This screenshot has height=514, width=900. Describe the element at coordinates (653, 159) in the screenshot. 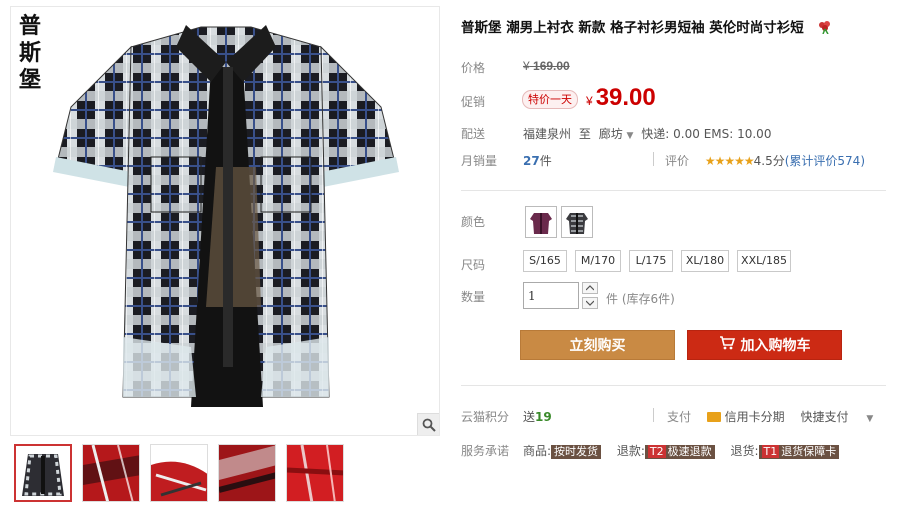

I see `sales-divider` at that location.